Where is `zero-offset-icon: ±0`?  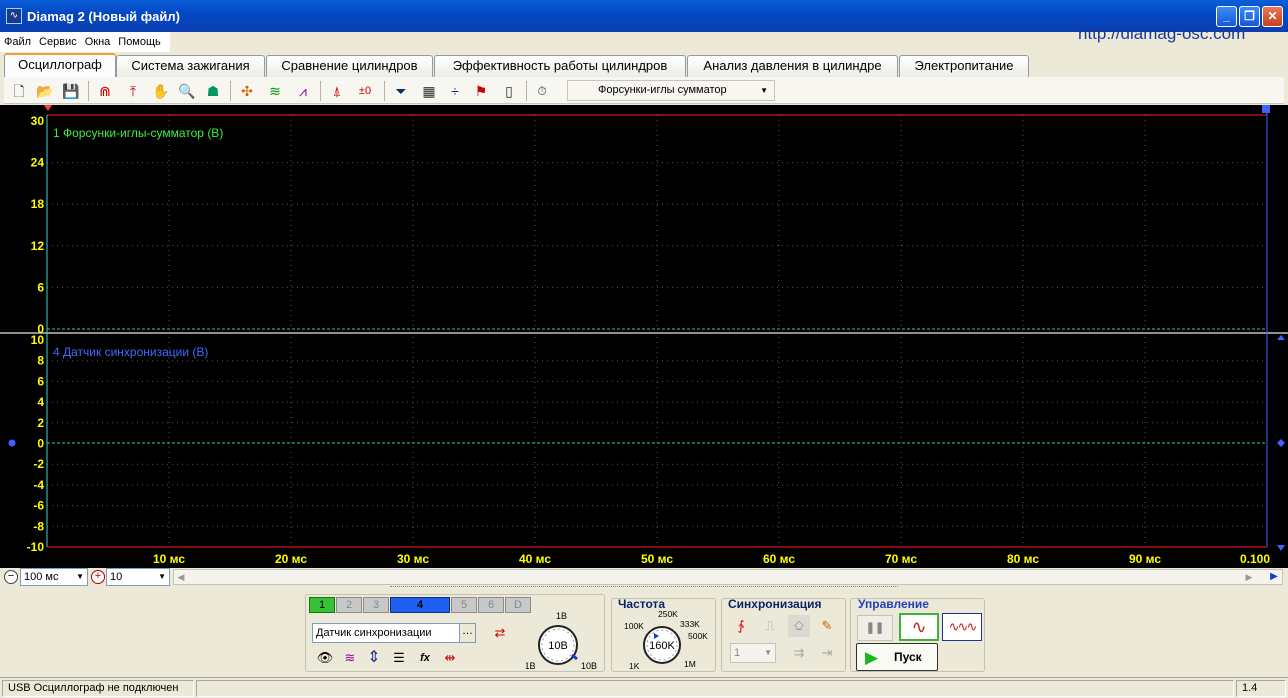 zero-offset-icon: ±0 is located at coordinates (365, 91).